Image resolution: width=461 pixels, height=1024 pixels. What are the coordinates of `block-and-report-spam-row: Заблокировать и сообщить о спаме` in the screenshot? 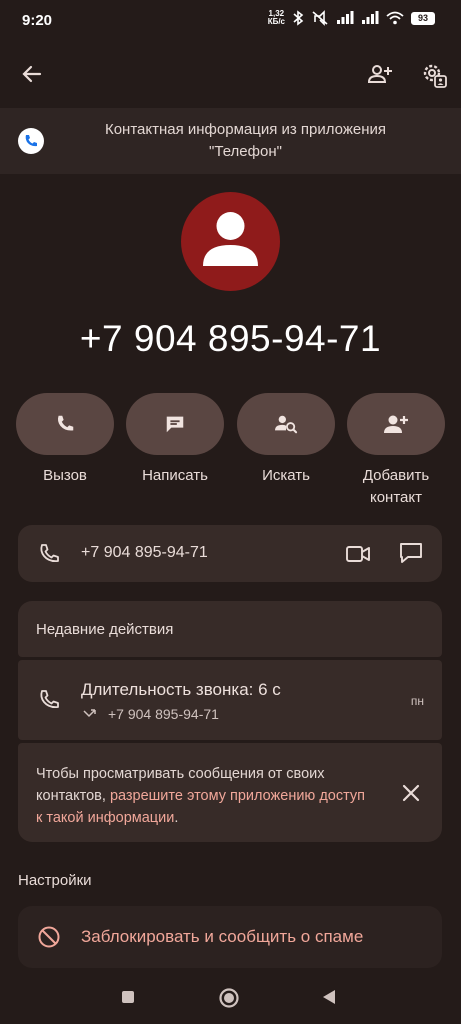 It's located at (230, 937).